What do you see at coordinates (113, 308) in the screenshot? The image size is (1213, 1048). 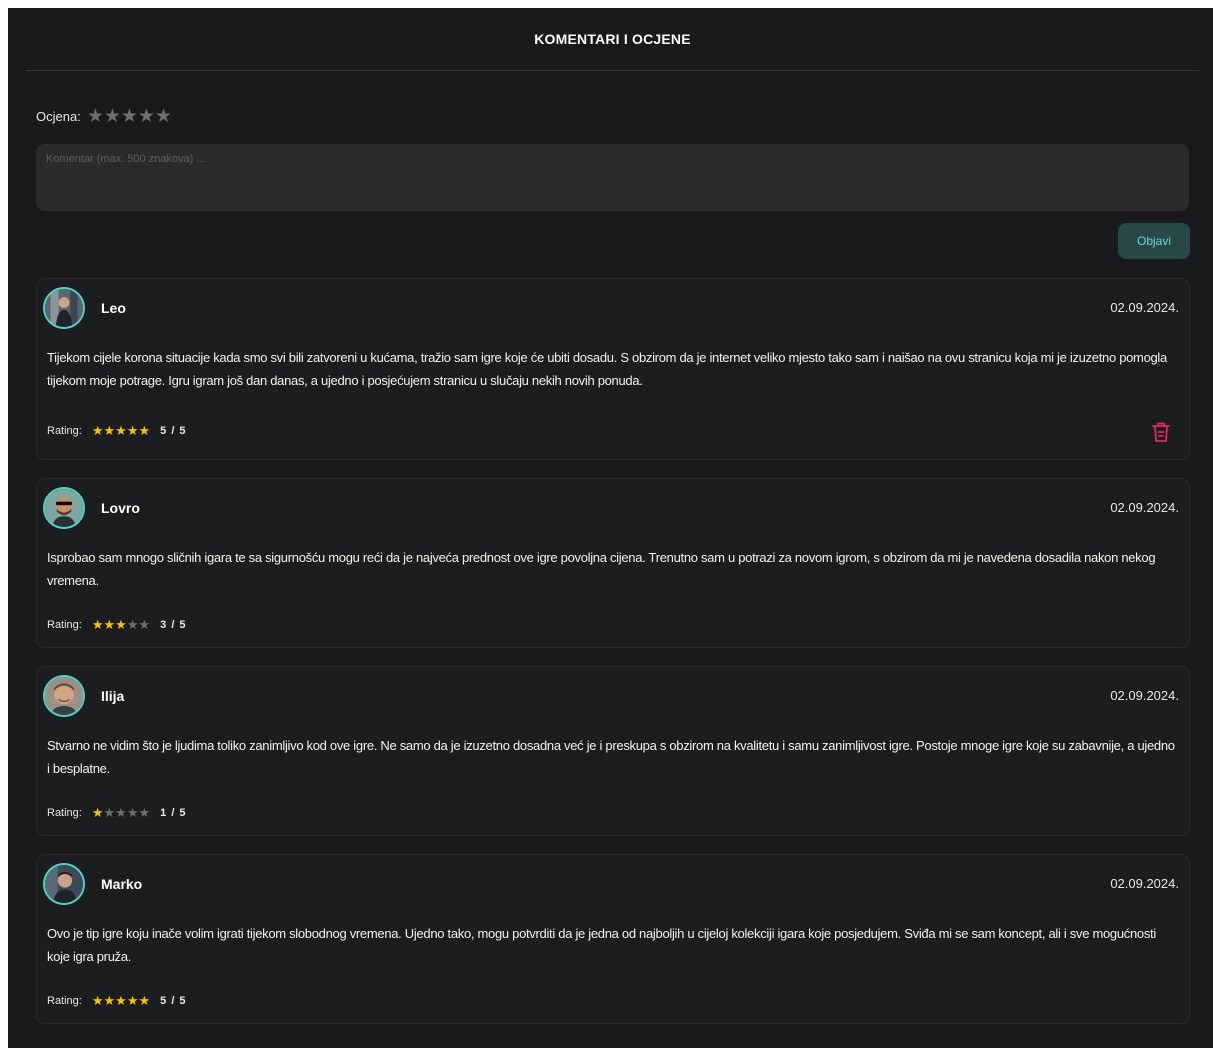 I see `comment-author: Leo` at bounding box center [113, 308].